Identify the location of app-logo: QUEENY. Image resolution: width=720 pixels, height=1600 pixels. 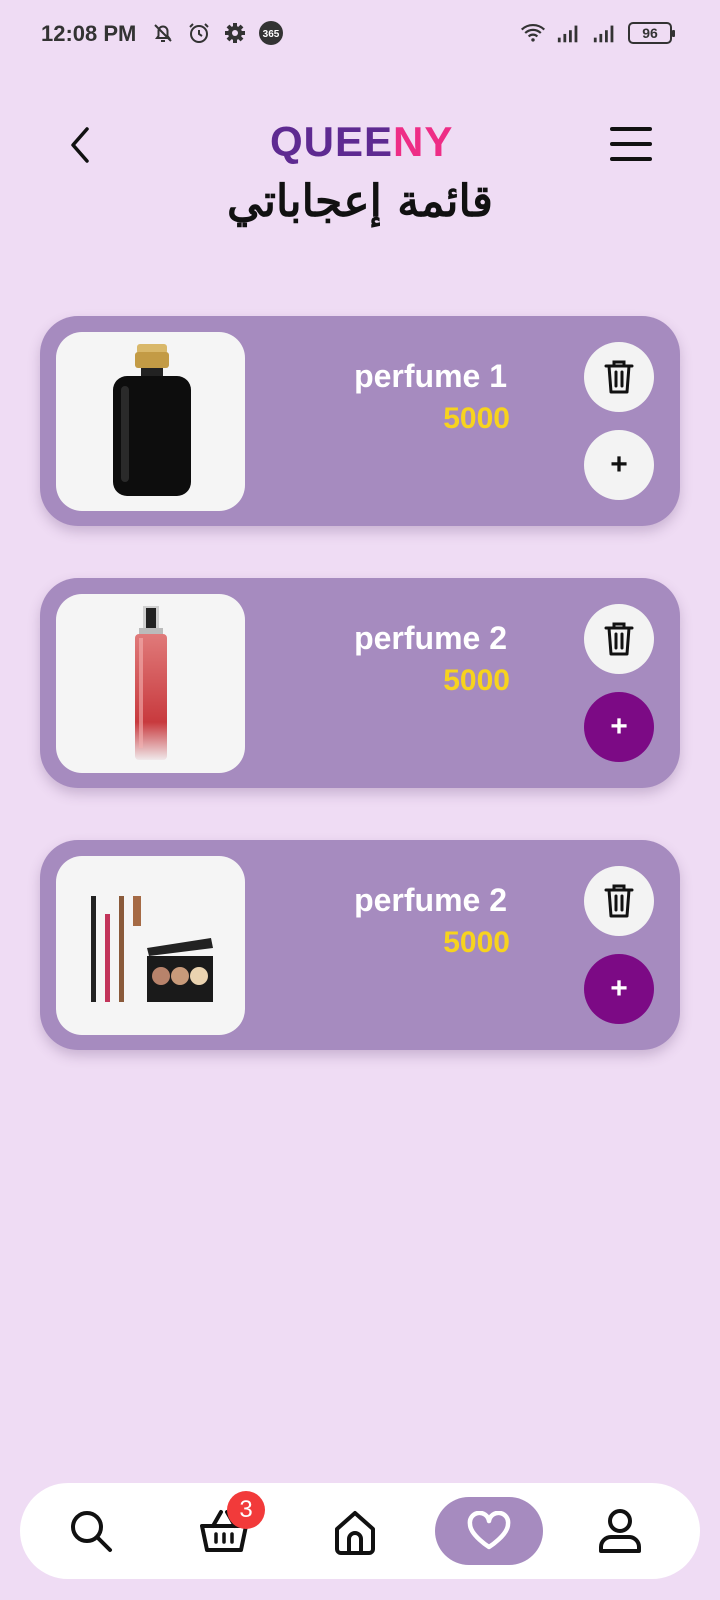
(362, 142).